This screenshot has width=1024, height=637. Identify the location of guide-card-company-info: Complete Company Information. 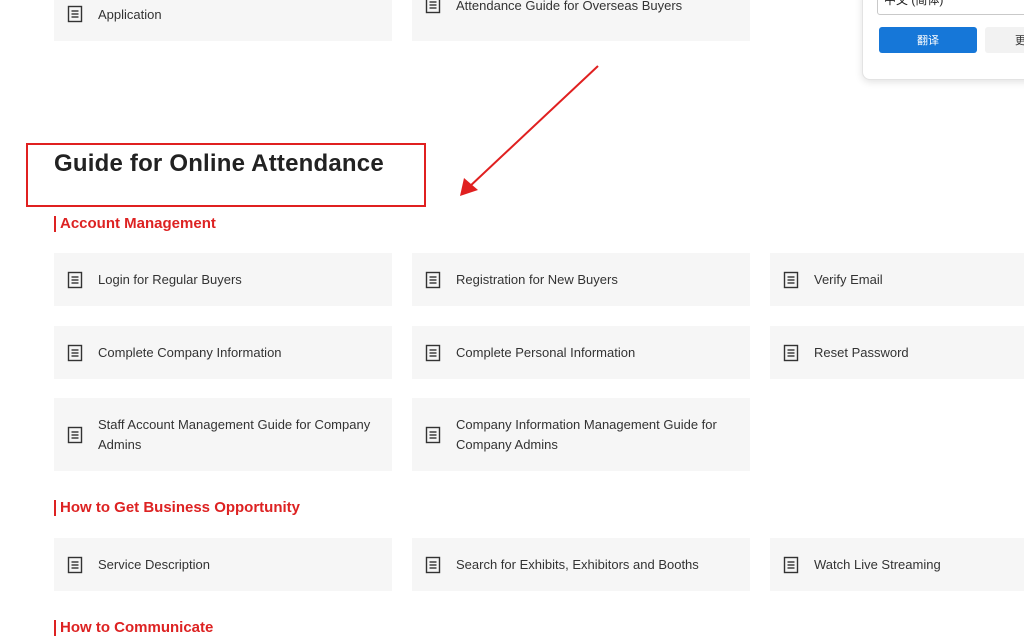
(223, 352).